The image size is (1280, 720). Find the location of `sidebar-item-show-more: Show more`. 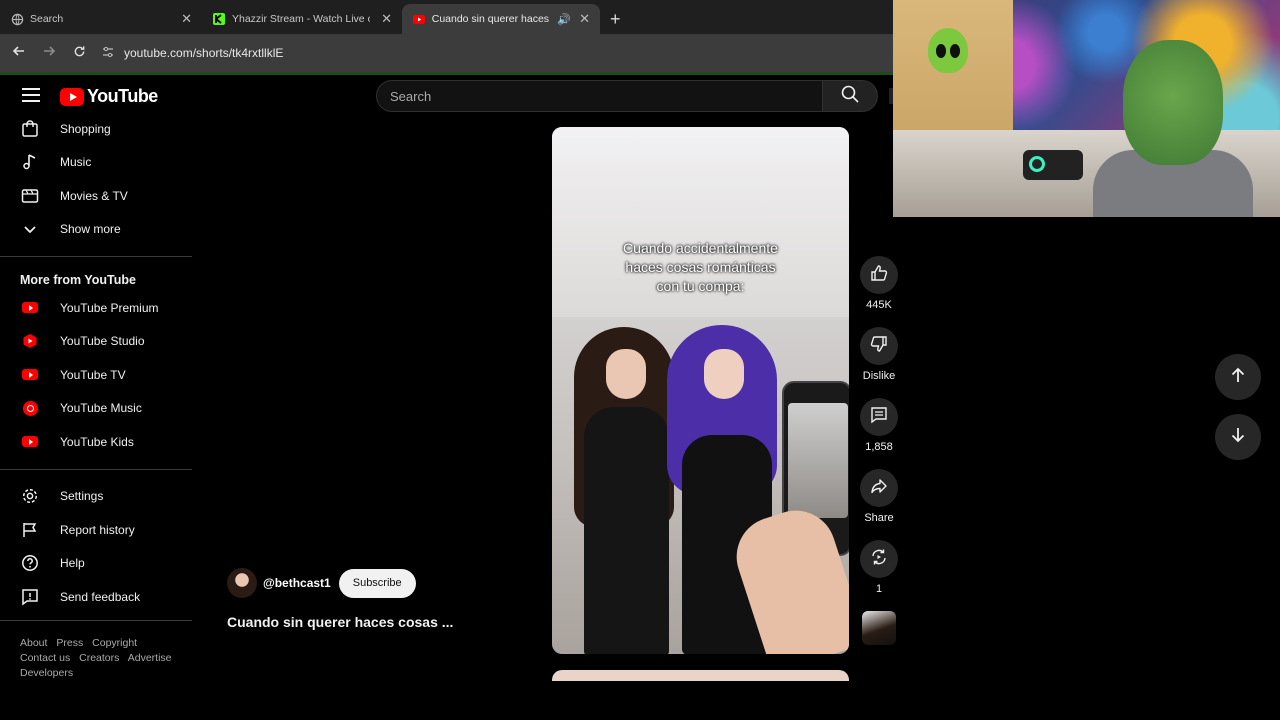

sidebar-item-show-more: Show more is located at coordinates (96, 230).